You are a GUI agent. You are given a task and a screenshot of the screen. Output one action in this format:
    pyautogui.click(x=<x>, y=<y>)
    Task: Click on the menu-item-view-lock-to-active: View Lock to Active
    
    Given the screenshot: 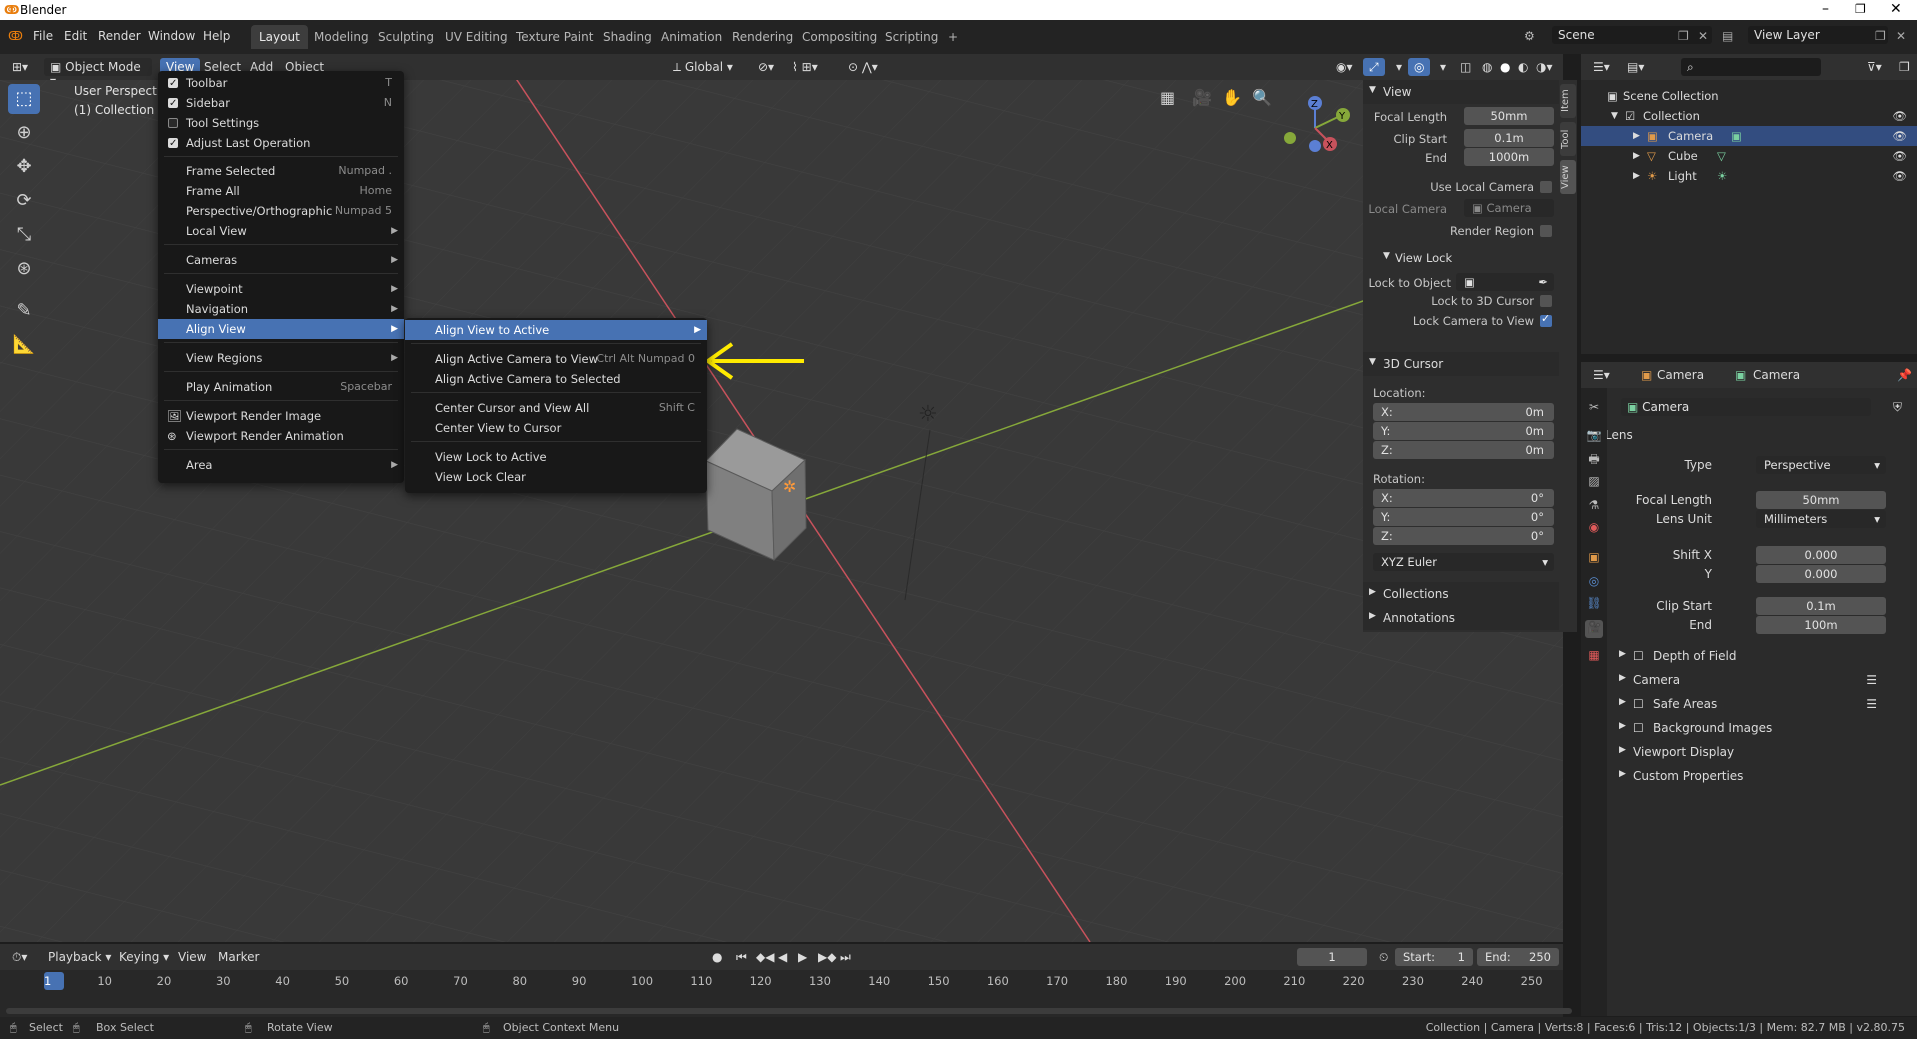 What is the action you would take?
    pyautogui.click(x=556, y=457)
    